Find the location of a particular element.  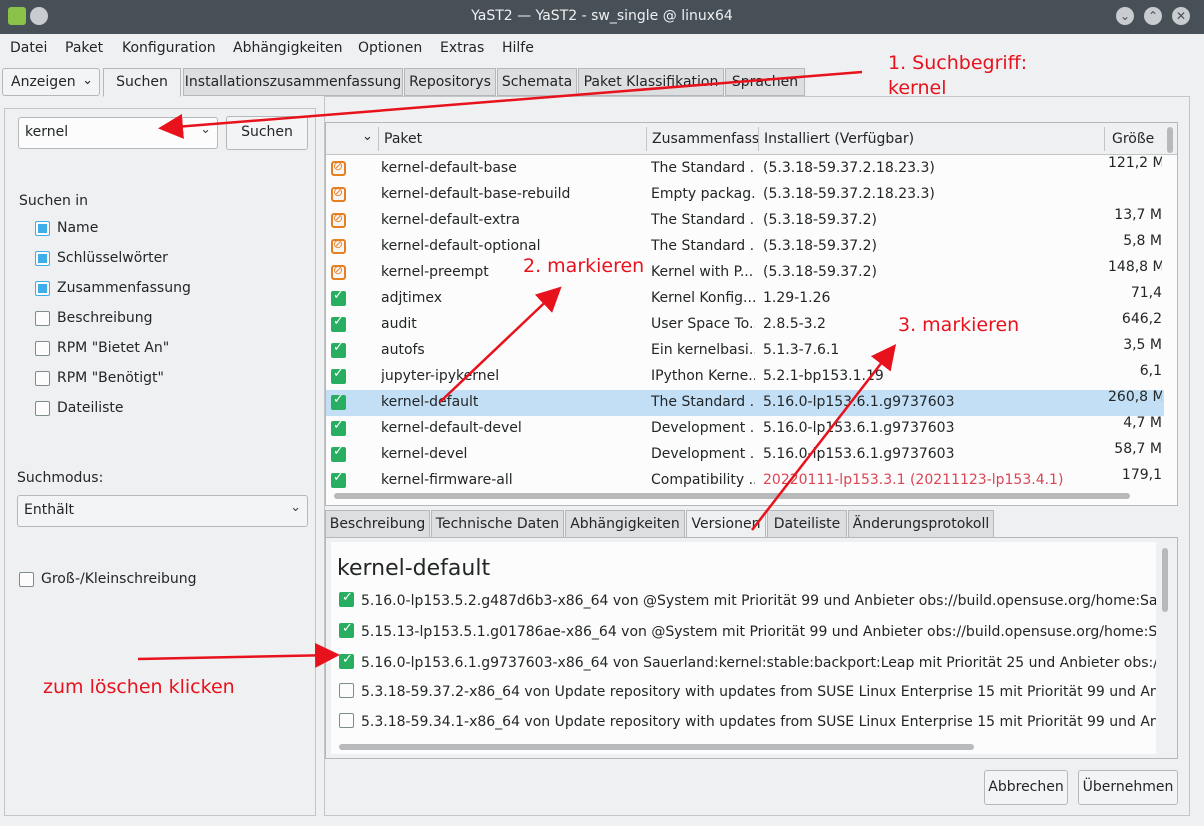

cell-package-name: kernel-default-extra is located at coordinates (450, 220).